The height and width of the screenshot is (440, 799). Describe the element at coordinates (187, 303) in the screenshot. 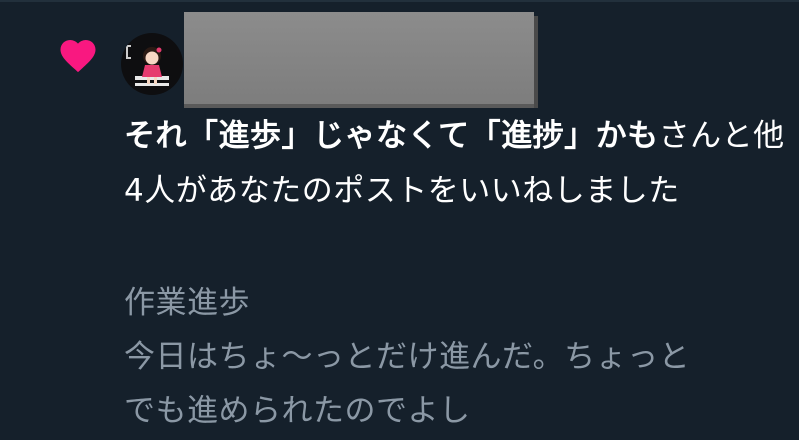

I see `post-title: 作業進歩` at that location.